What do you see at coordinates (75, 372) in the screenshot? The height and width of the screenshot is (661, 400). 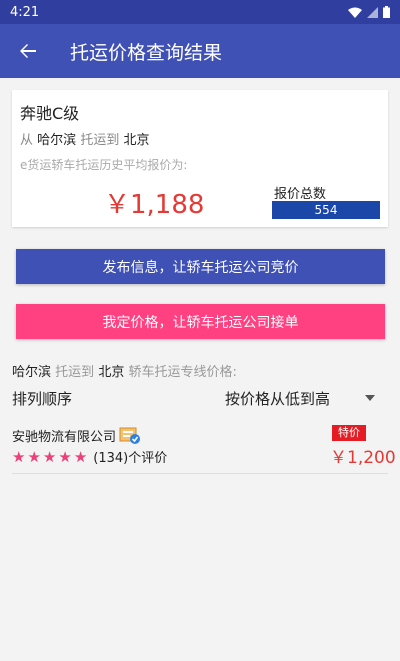 I see `line-mid: 托运到` at bounding box center [75, 372].